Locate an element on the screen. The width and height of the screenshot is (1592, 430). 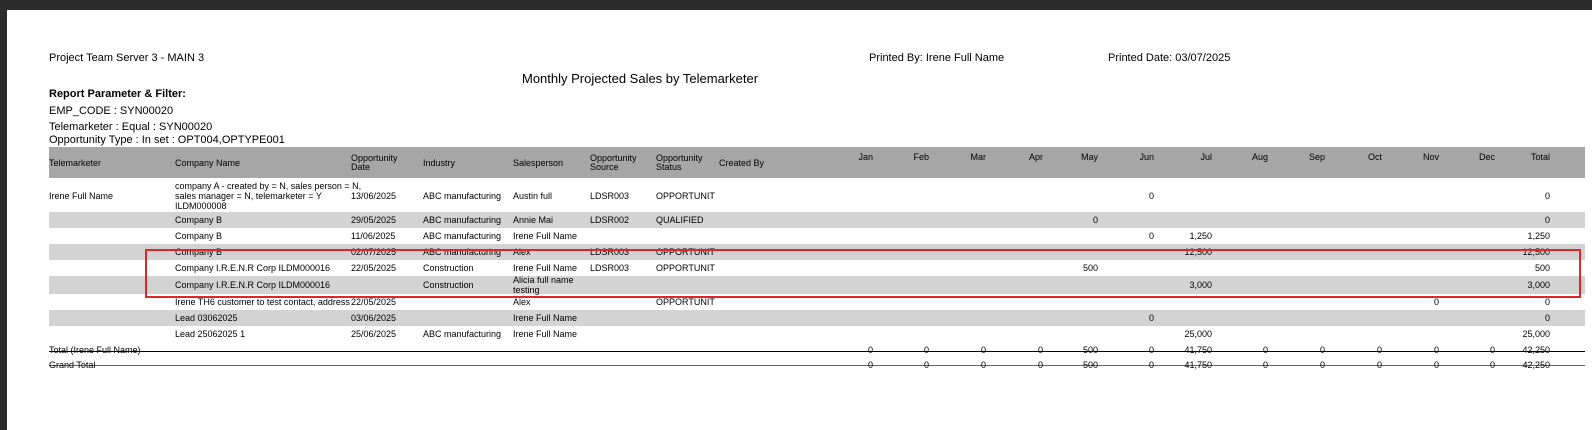
column-header-band is located at coordinates (817, 162).